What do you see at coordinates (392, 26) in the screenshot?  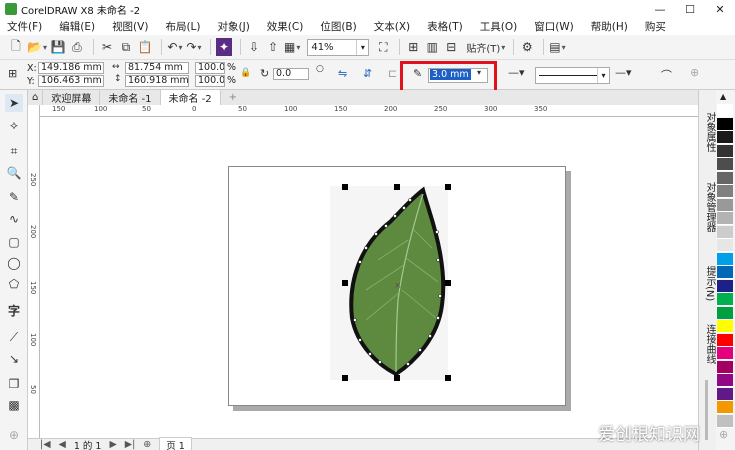 I see `menu-text: 文本(X)` at bounding box center [392, 26].